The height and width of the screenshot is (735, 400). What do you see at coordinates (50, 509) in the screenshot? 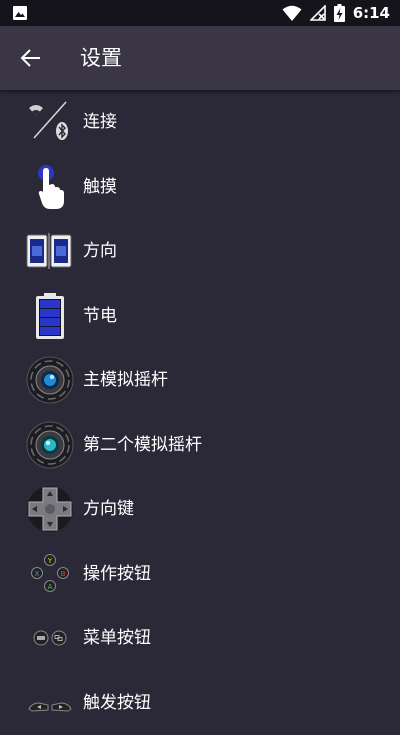
I see `dpad-icon` at bounding box center [50, 509].